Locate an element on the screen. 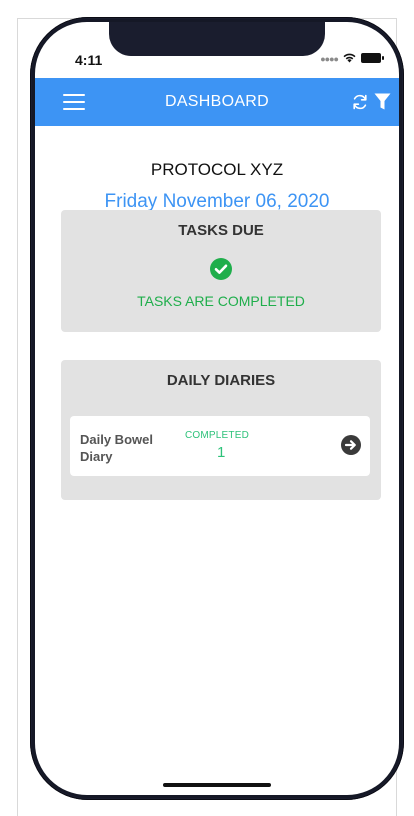 The width and height of the screenshot is (414, 816). daily-diaries-title: DAILY DIARIES is located at coordinates (221, 380).